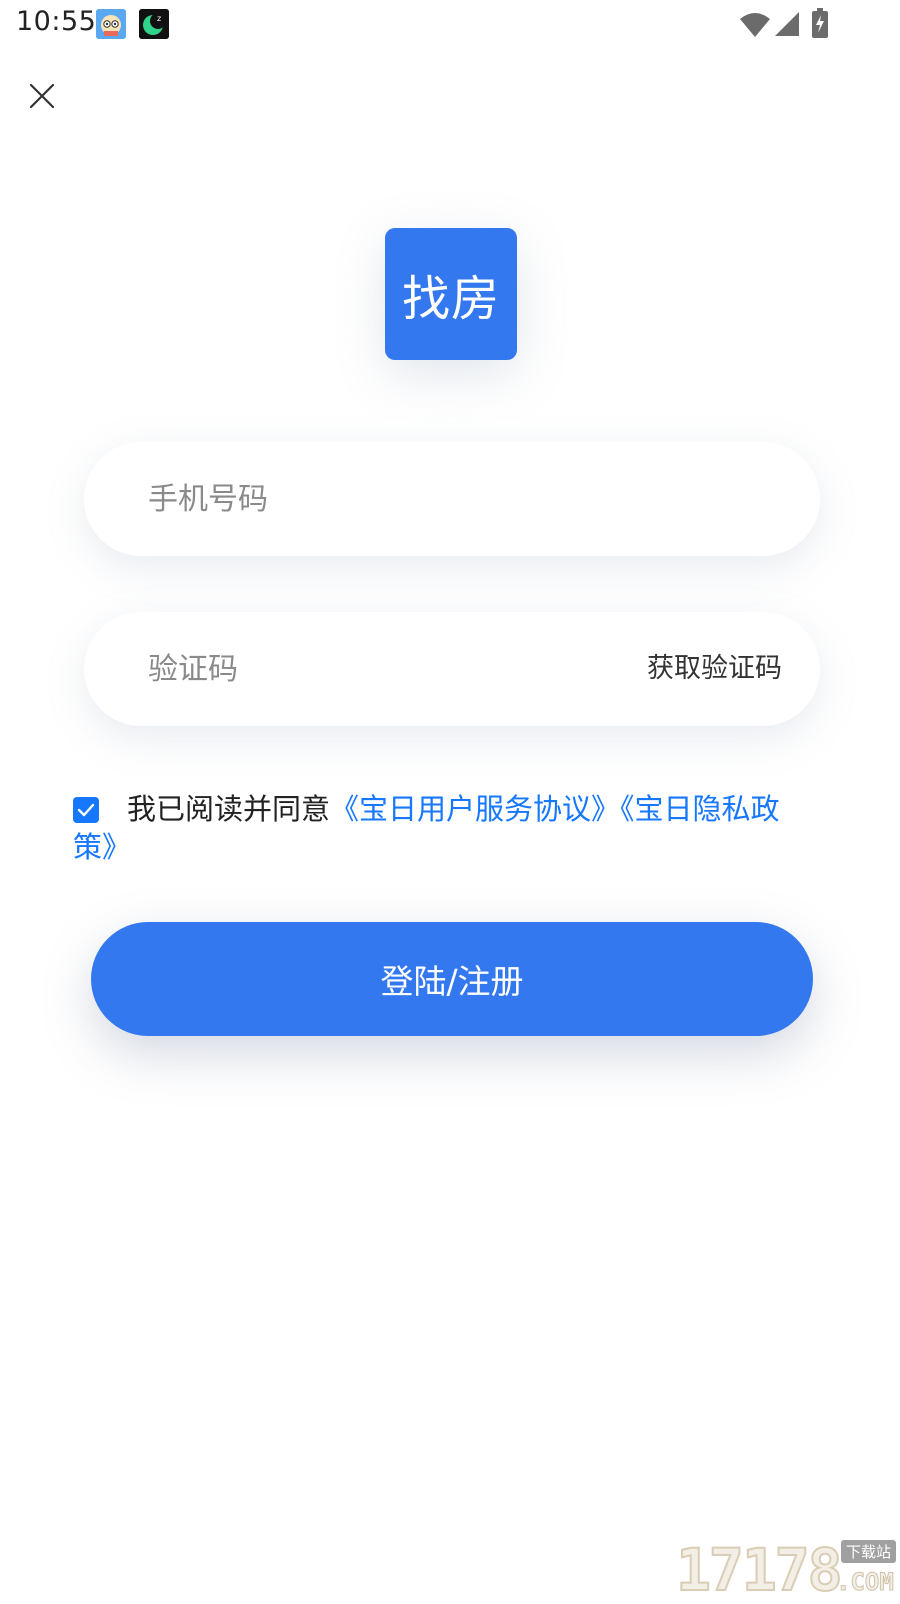 The width and height of the screenshot is (900, 1604). What do you see at coordinates (378, 669) in the screenshot?
I see `verification-code-input` at bounding box center [378, 669].